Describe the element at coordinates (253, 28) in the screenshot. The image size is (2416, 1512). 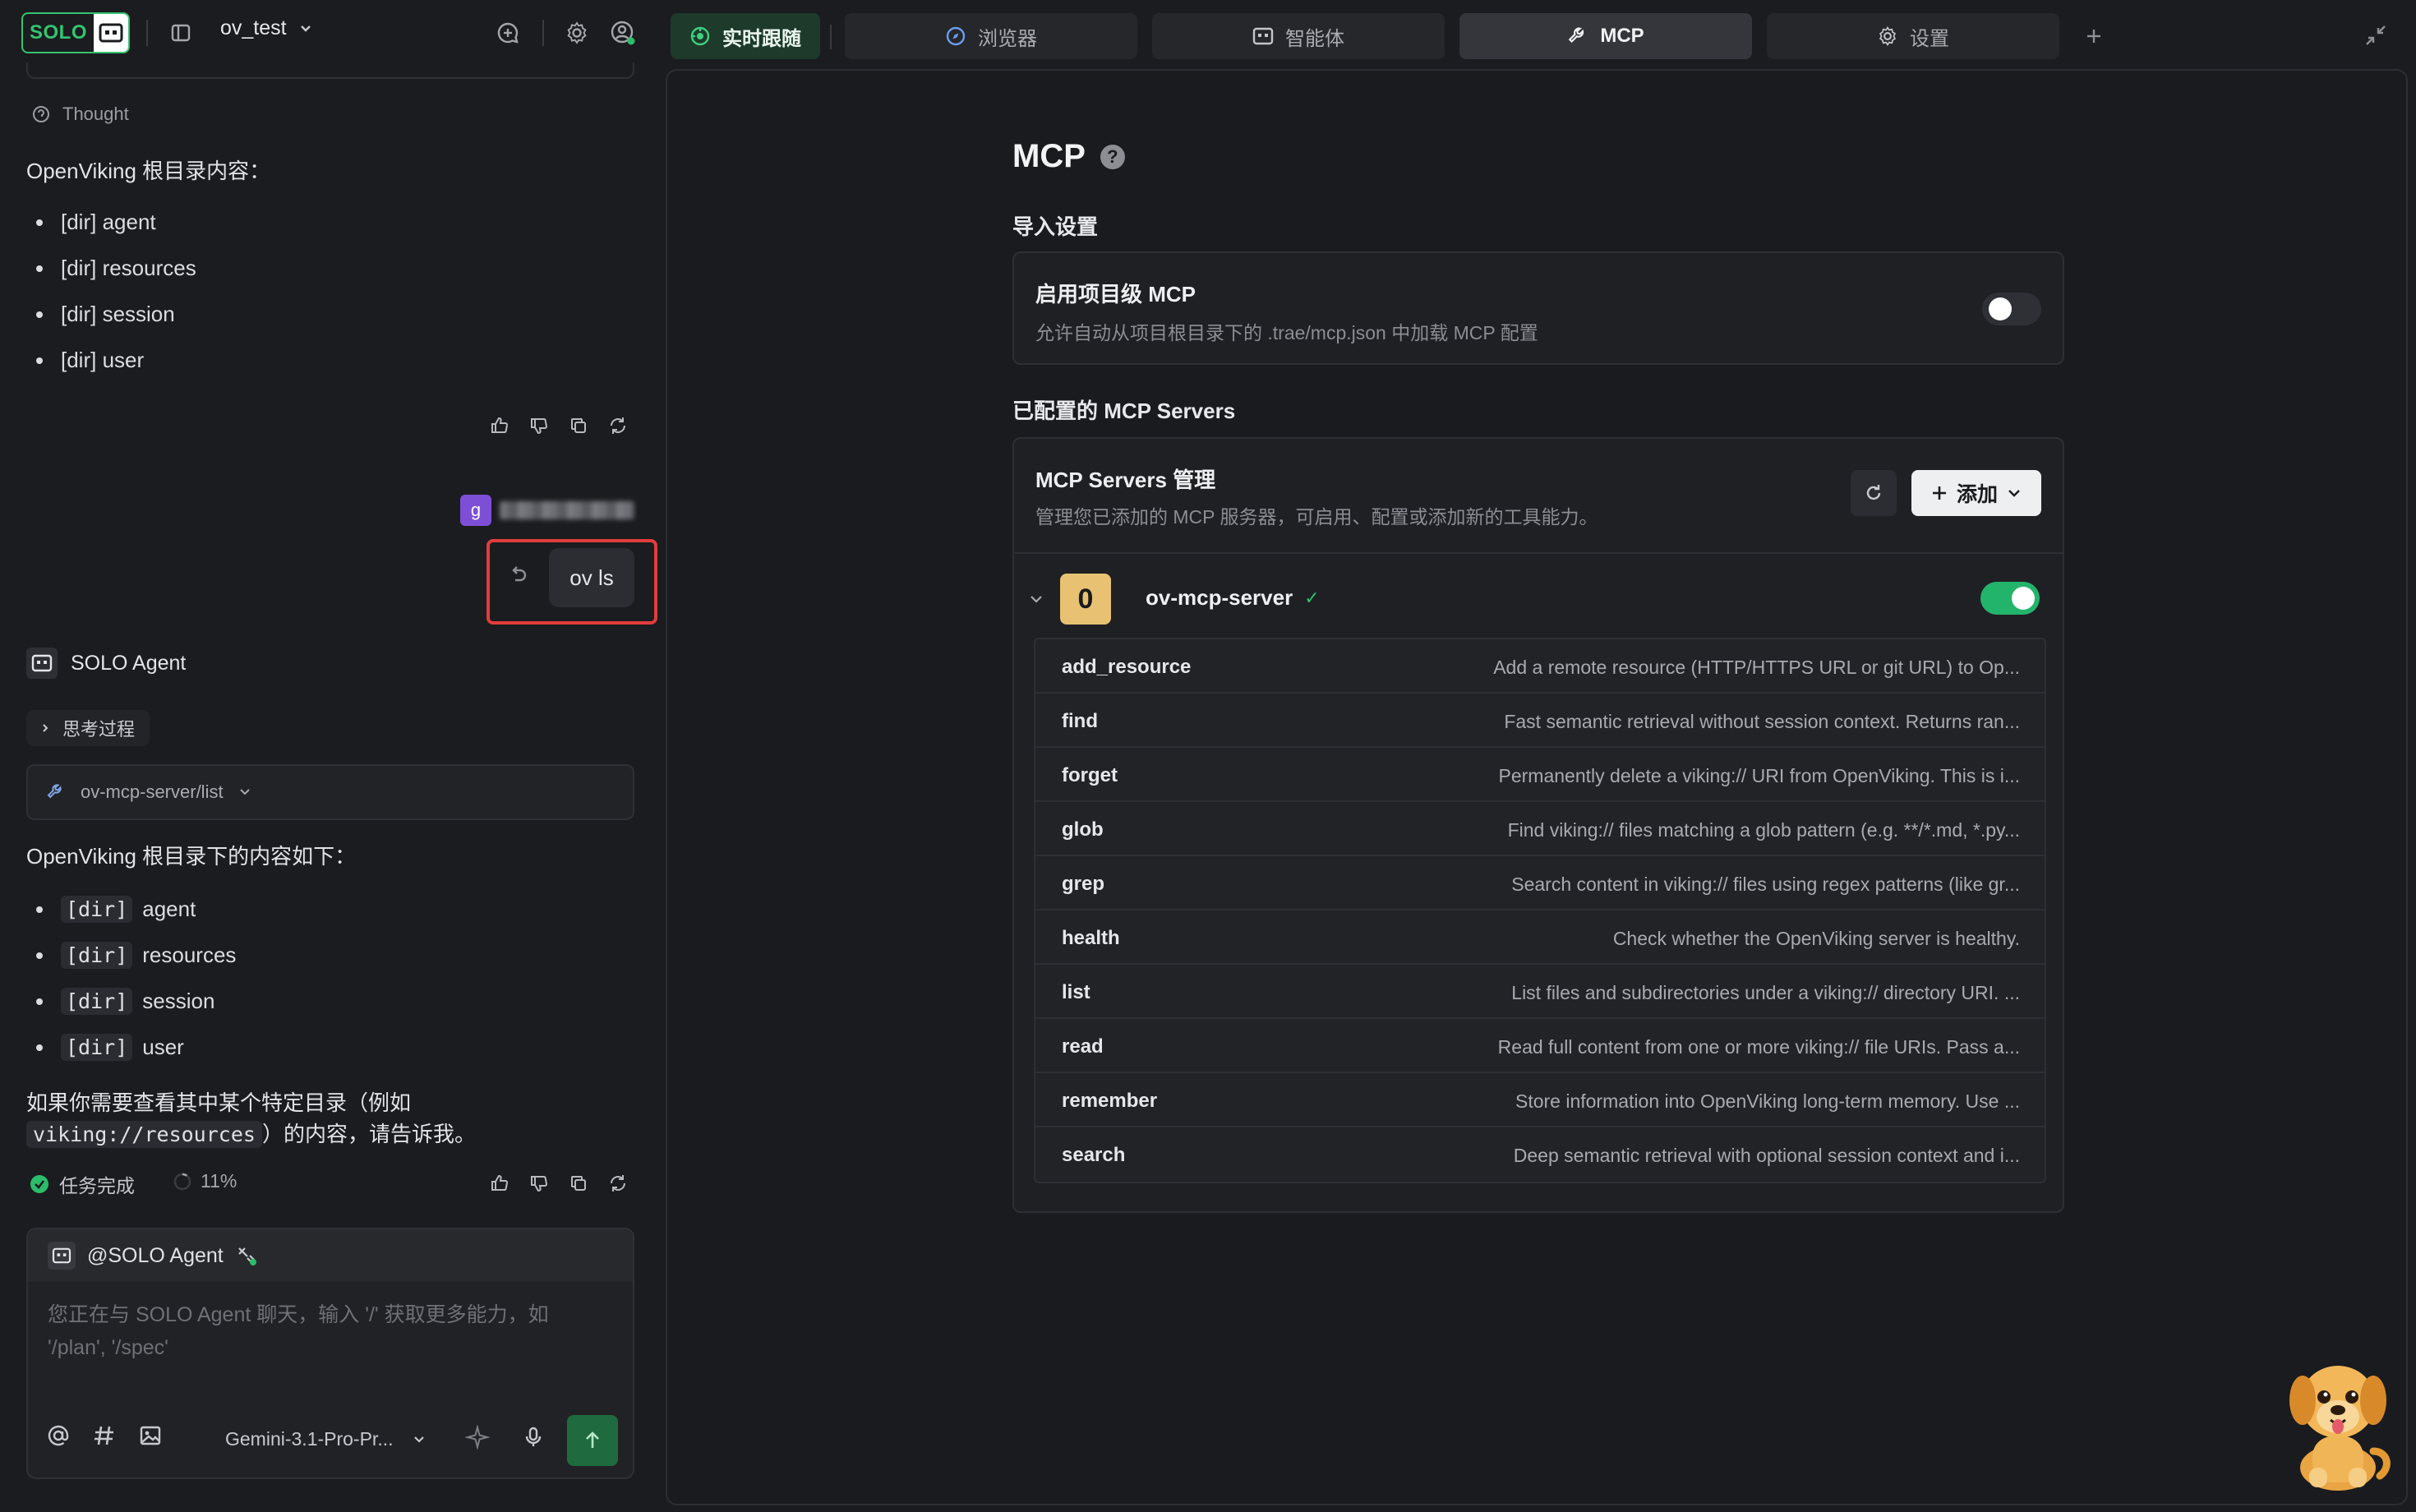
I see `project-name: ov_test` at that location.